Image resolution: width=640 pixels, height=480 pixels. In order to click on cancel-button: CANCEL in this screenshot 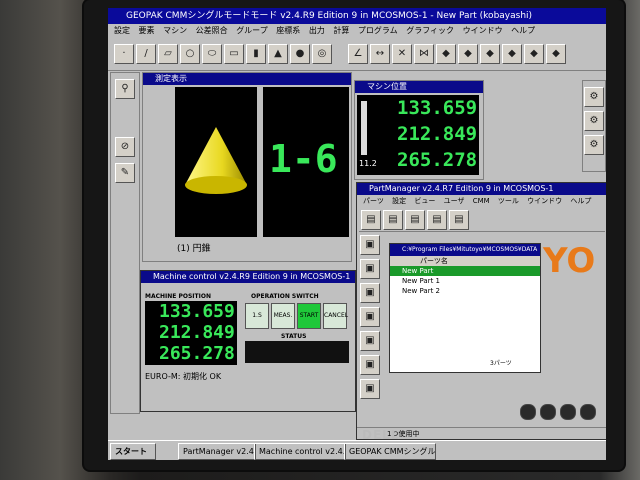, I will do `click(335, 316)`.